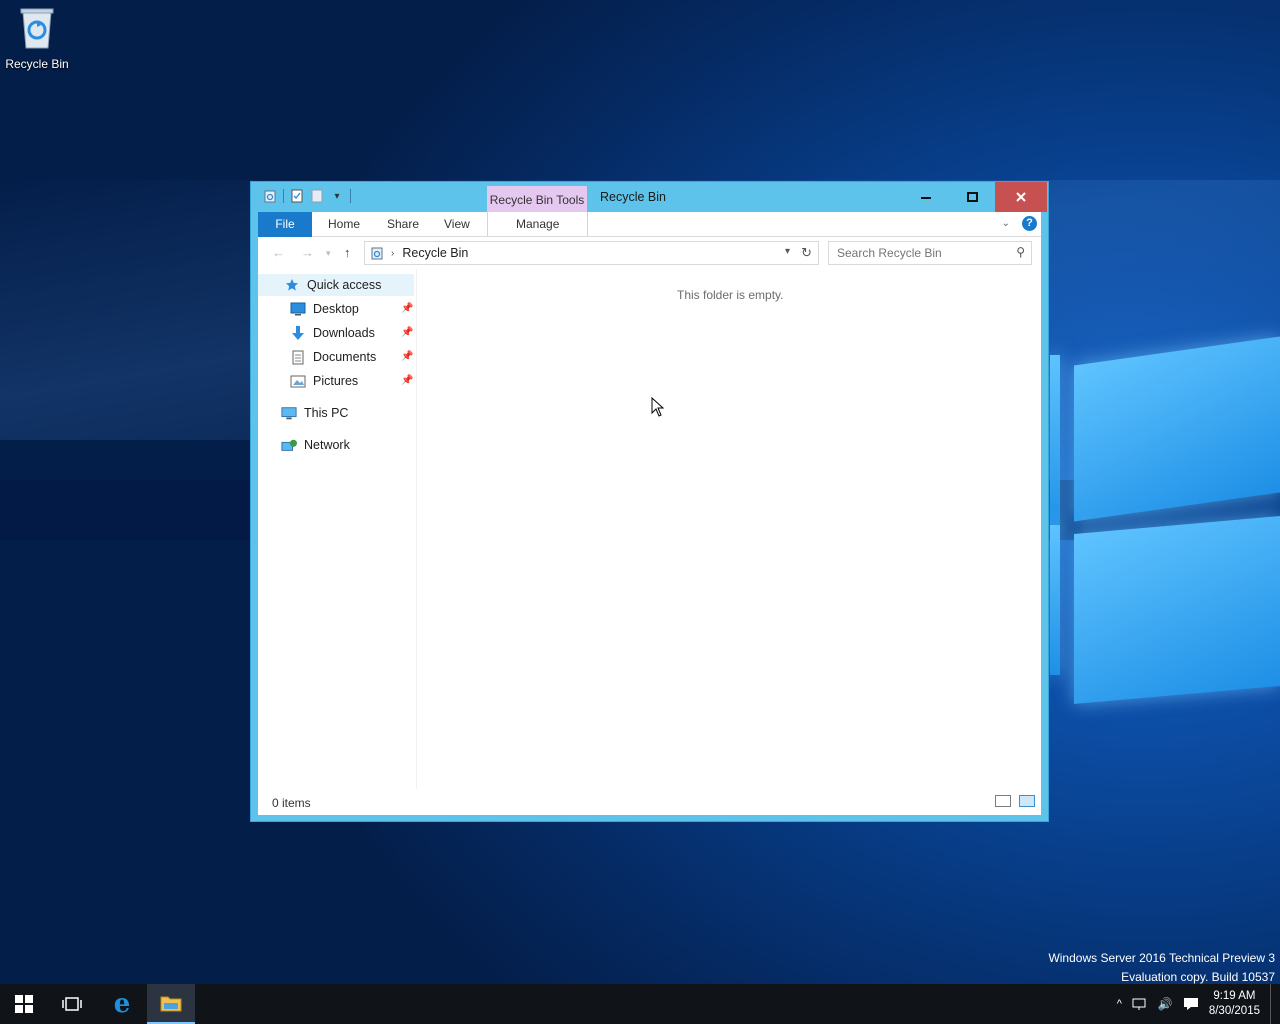 The height and width of the screenshot is (1024, 1280). I want to click on show-desktop-button, so click(1272, 1004).